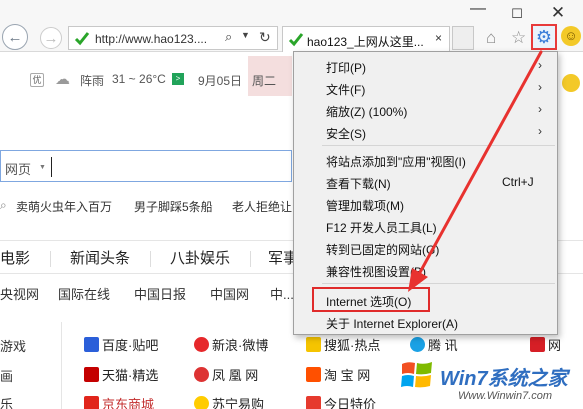 The width and height of the screenshot is (583, 409). I want to click on site-link-qq: 腾 讯, so click(434, 344).